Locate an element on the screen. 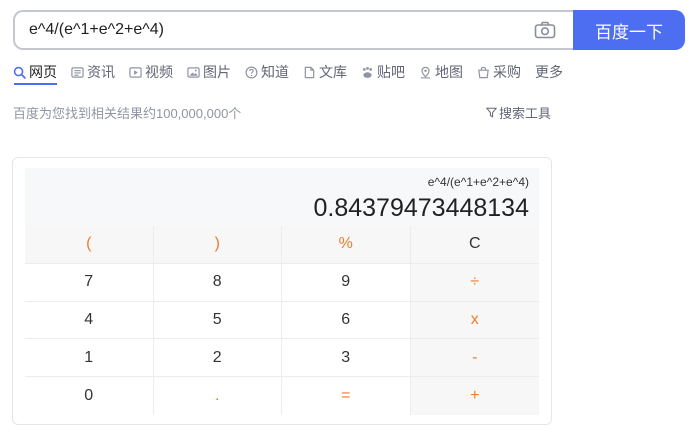 The width and height of the screenshot is (695, 436). tab-video: 视频 is located at coordinates (151, 72).